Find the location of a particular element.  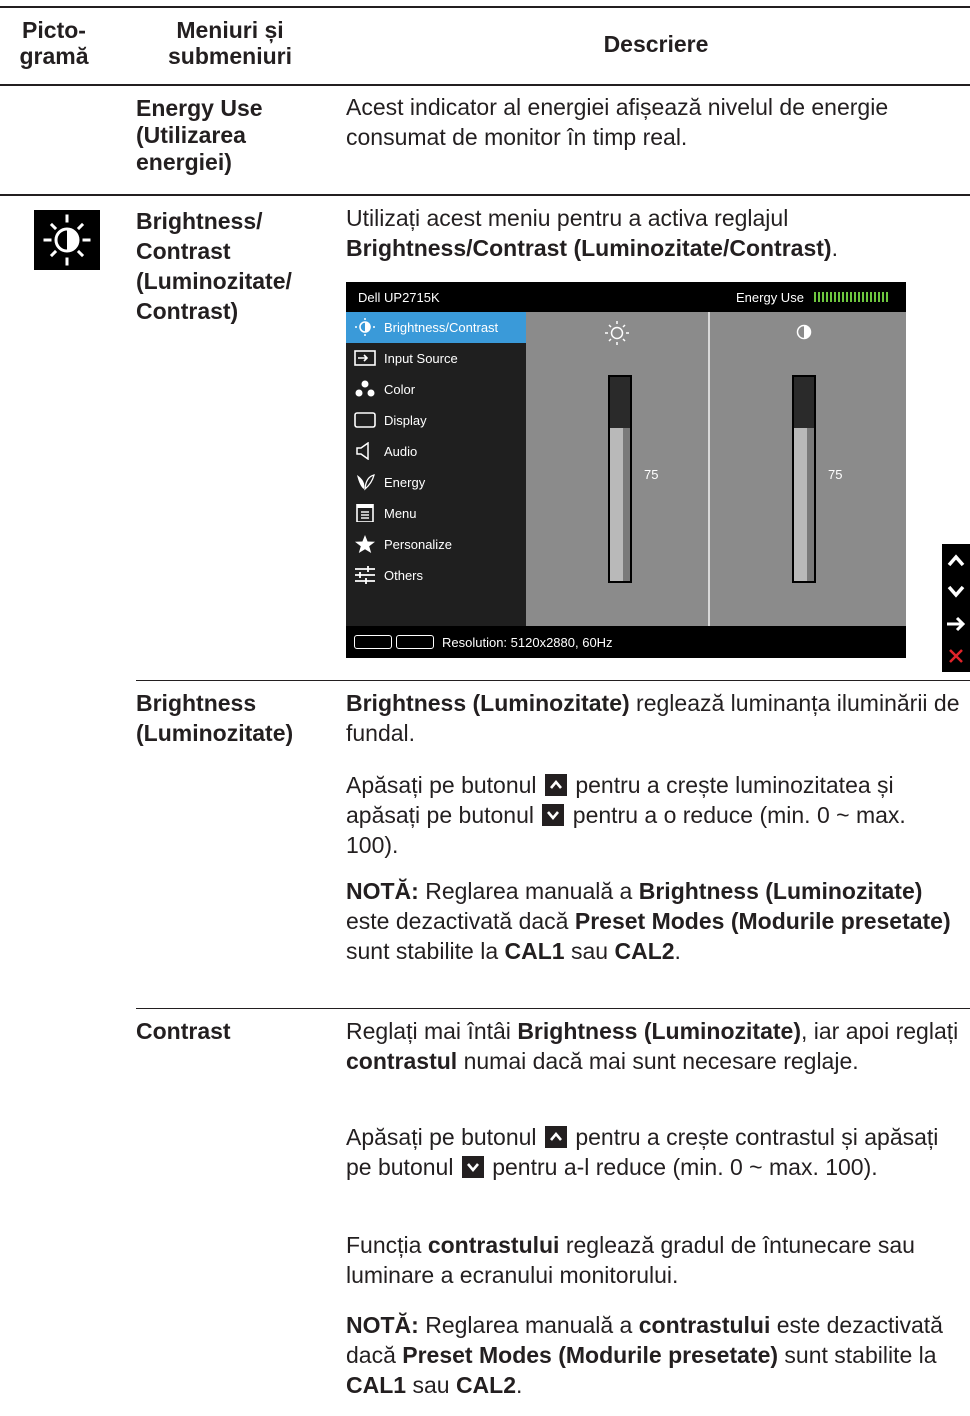

contrast-slider-fill is located at coordinates (804, 504).